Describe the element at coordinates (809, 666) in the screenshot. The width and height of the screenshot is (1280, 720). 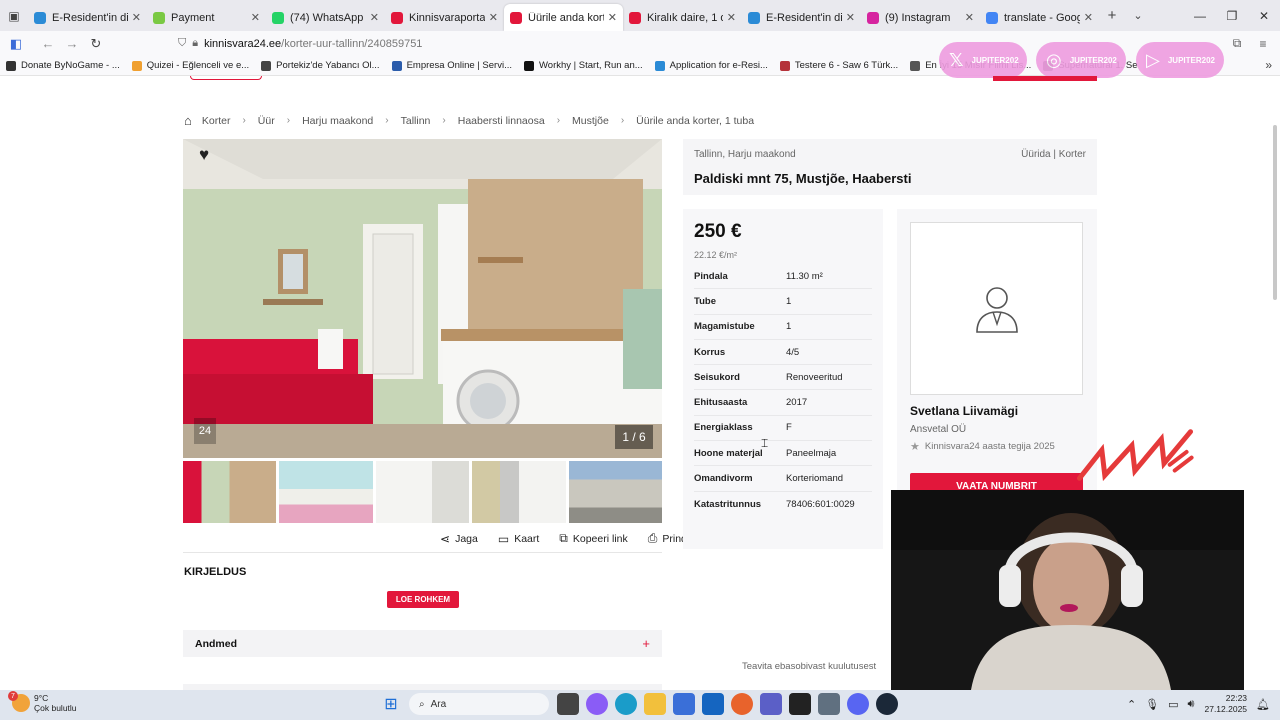
I see `report-listing-link: Teavita ebasobivast kuulutusest` at that location.